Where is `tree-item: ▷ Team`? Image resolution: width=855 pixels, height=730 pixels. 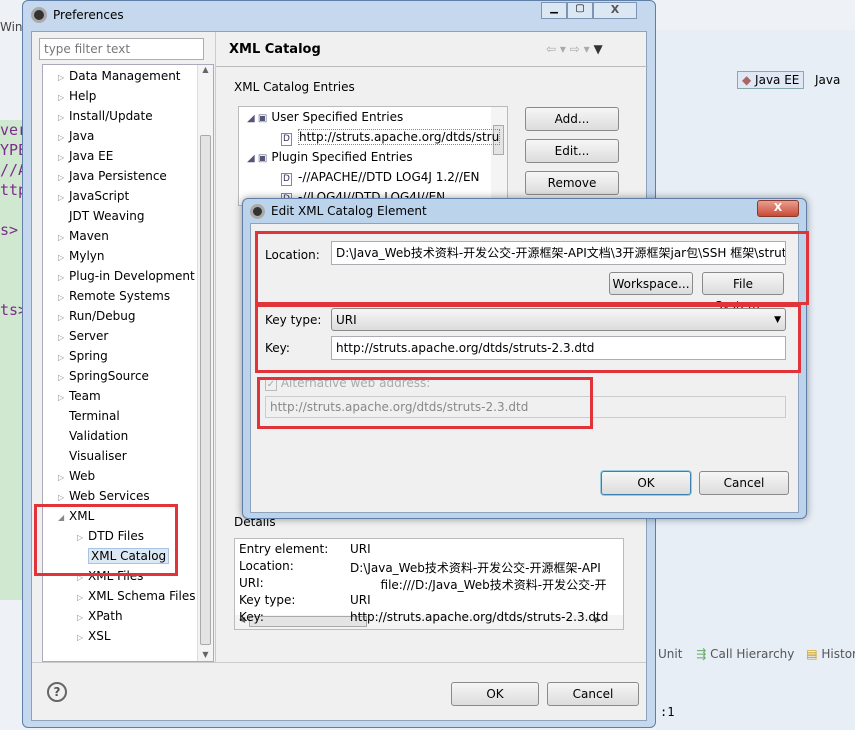 tree-item: ▷ Team is located at coordinates (79, 396).